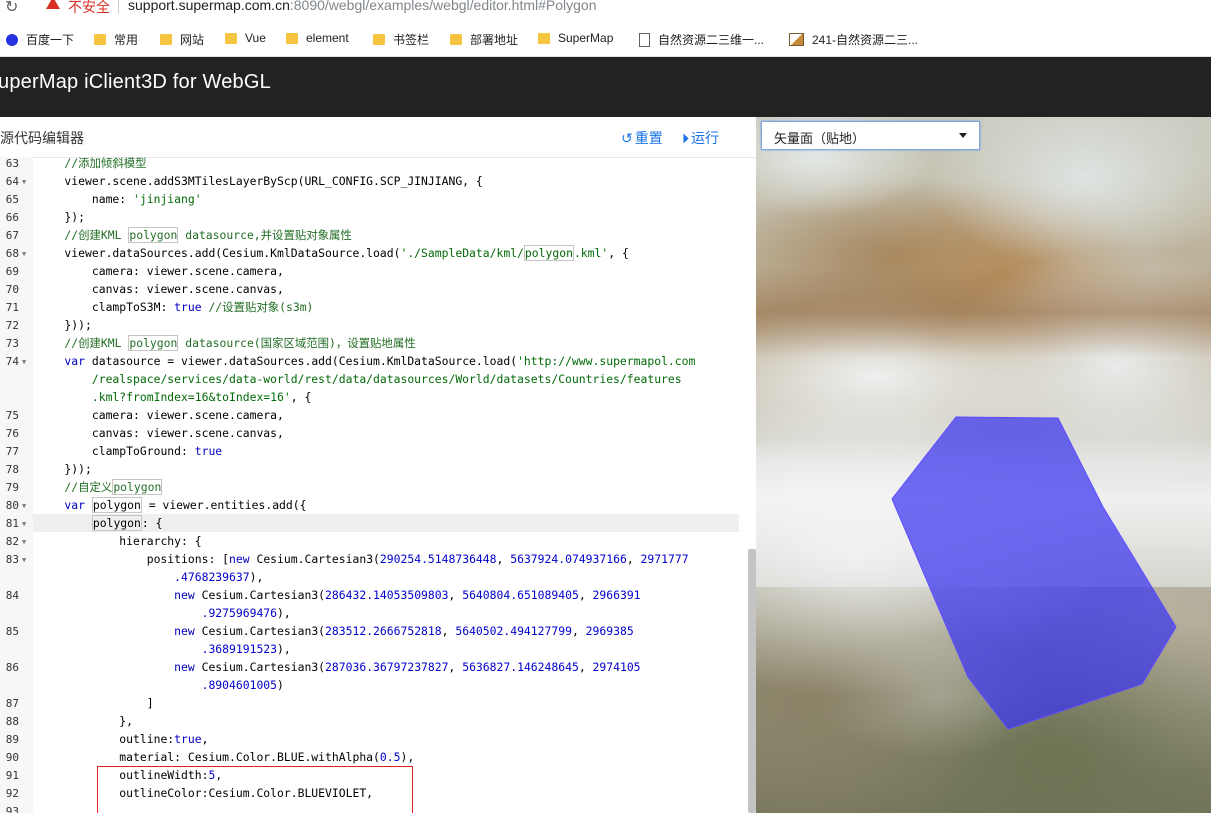  Describe the element at coordinates (118, 7) in the screenshot. I see `address-divider` at that location.